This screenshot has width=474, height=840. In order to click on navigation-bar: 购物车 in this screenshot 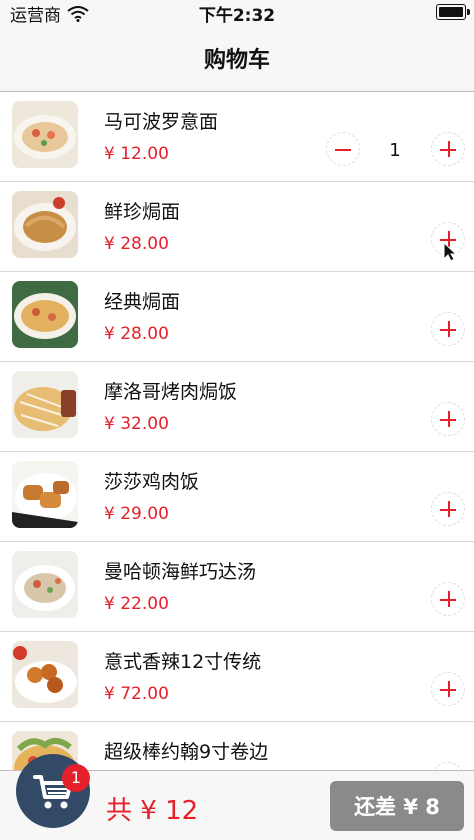, I will do `click(237, 58)`.